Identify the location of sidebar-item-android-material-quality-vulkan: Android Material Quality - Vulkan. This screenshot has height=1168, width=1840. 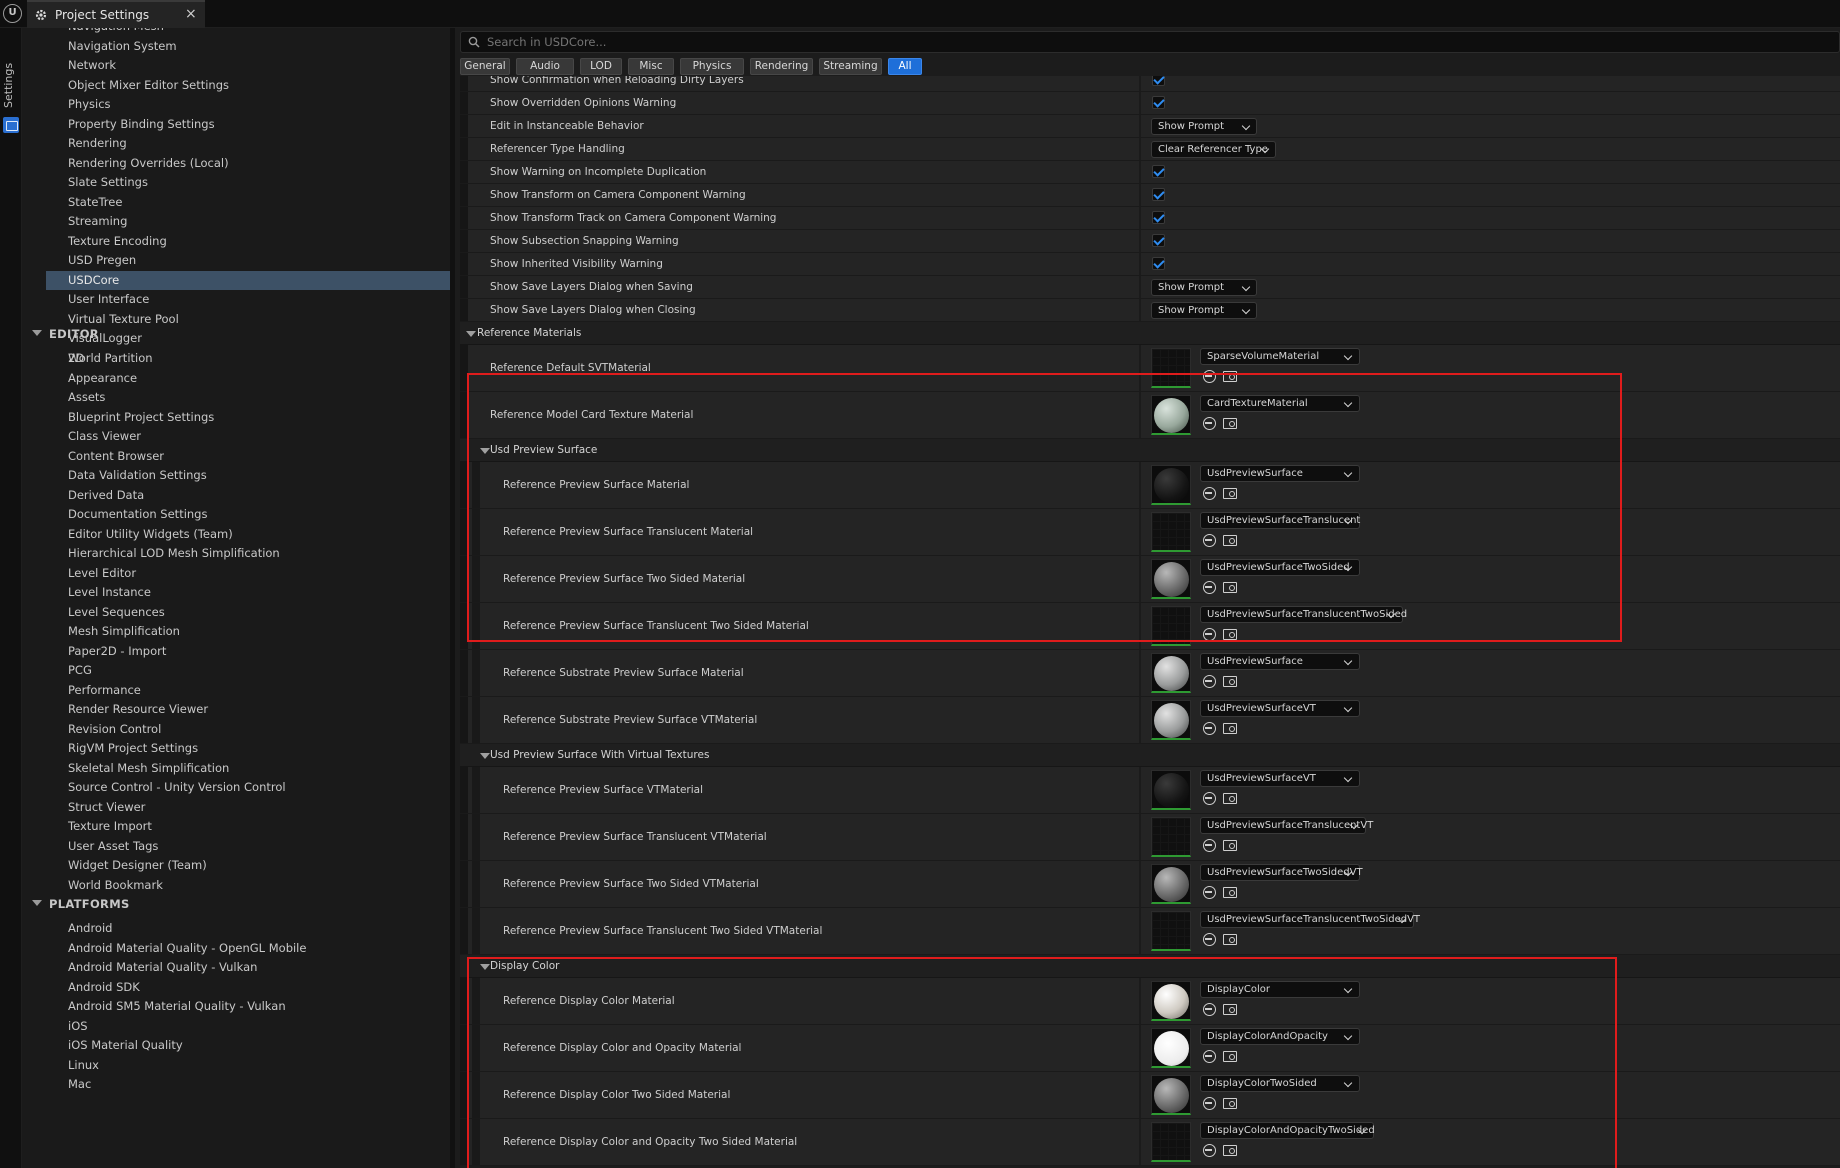
(248, 967).